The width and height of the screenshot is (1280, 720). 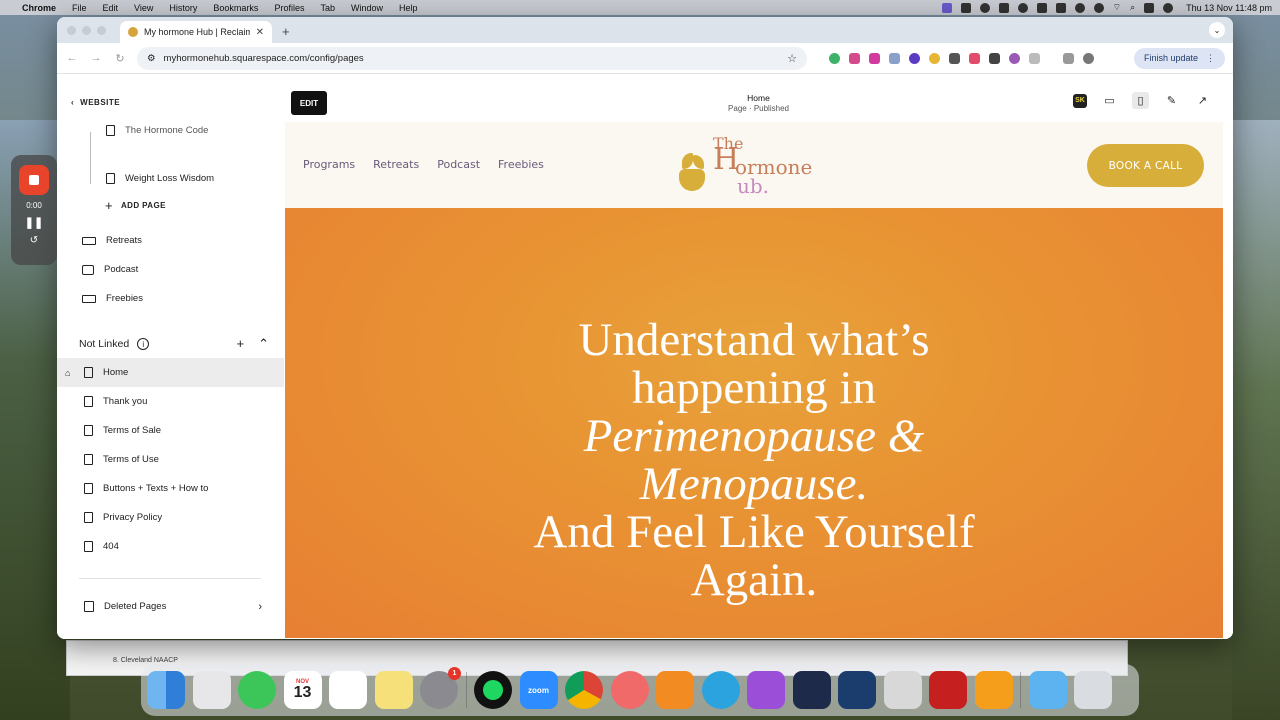 What do you see at coordinates (1229, 8) in the screenshot?
I see `menubar-clock: Thu 13 Nov 11:48 pm` at bounding box center [1229, 8].